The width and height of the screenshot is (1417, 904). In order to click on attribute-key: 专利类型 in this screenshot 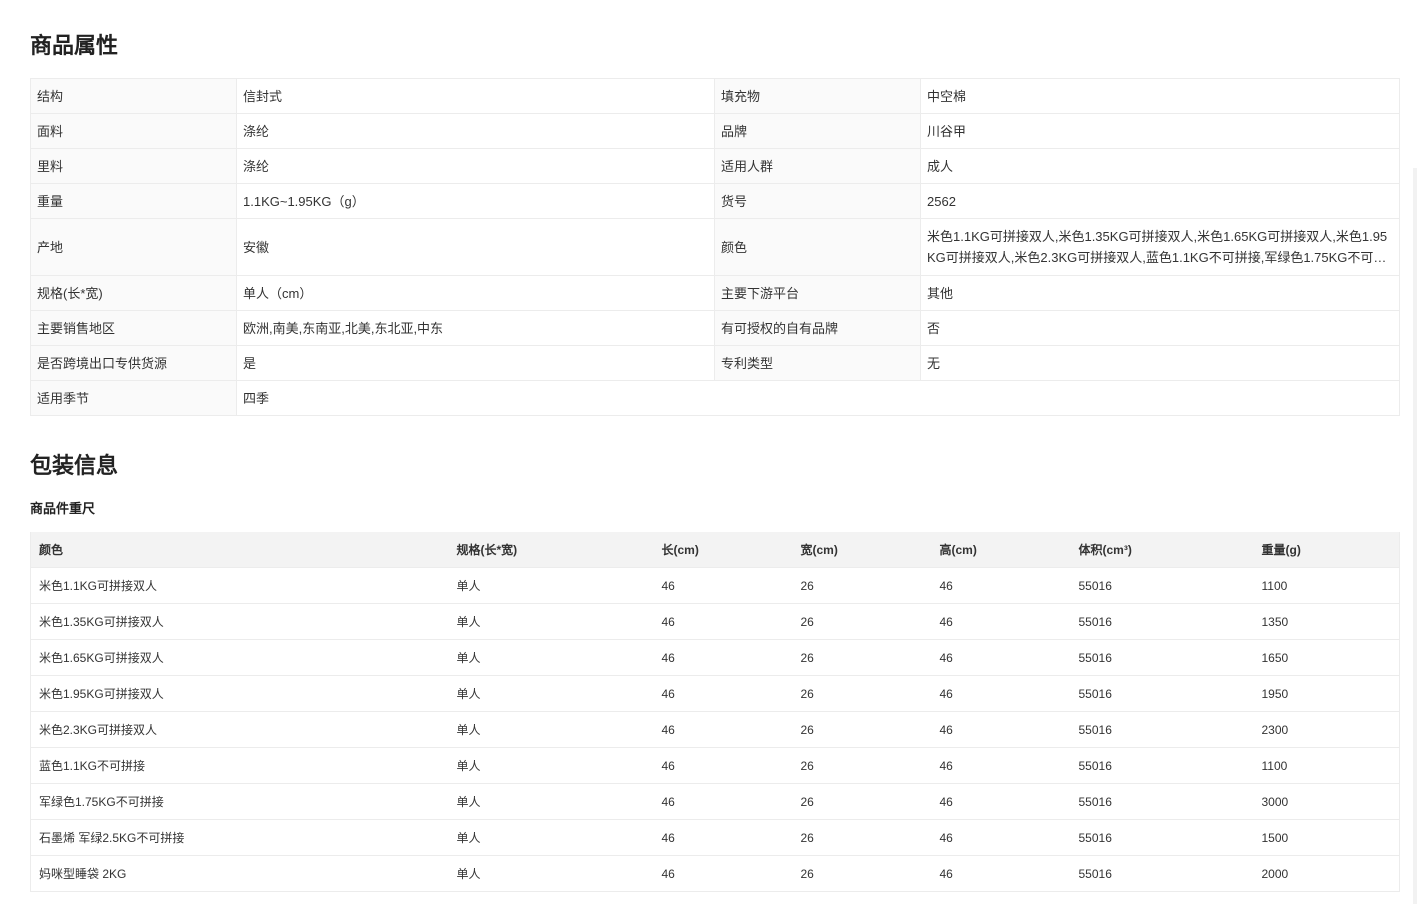, I will do `click(817, 363)`.